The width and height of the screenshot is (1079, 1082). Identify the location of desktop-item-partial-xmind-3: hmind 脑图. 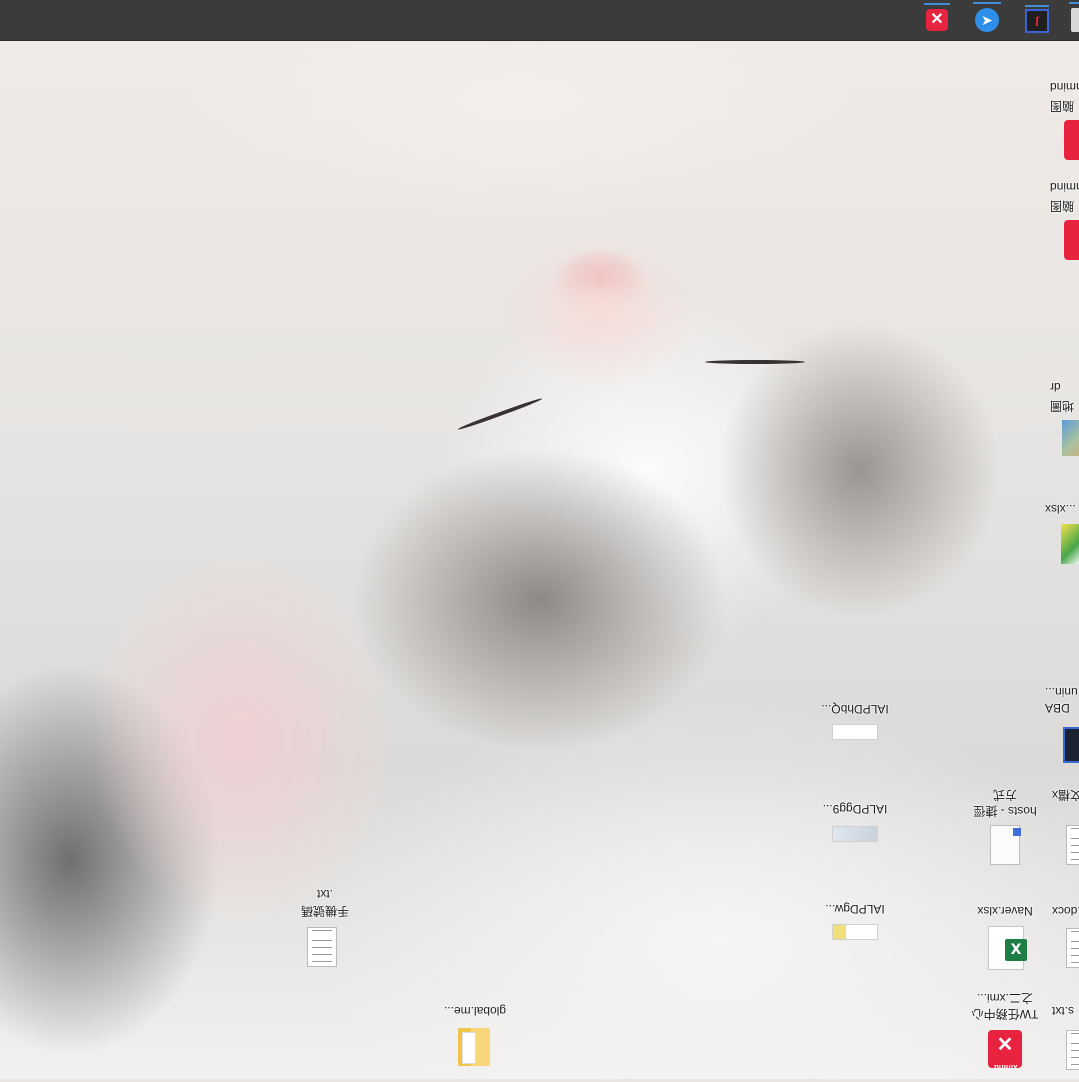
(1064, 122).